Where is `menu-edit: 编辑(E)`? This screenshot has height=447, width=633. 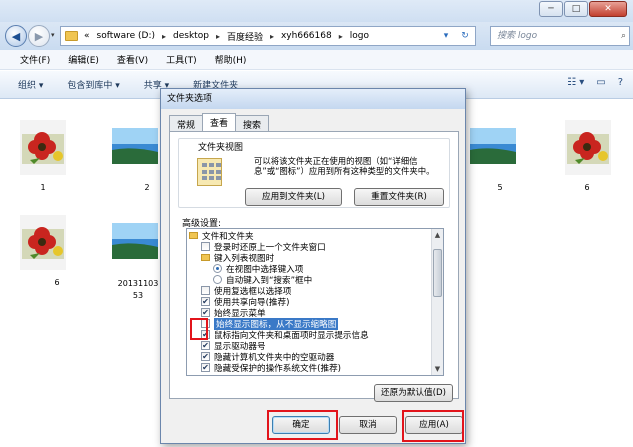 menu-edit: 编辑(E) is located at coordinates (83, 59).